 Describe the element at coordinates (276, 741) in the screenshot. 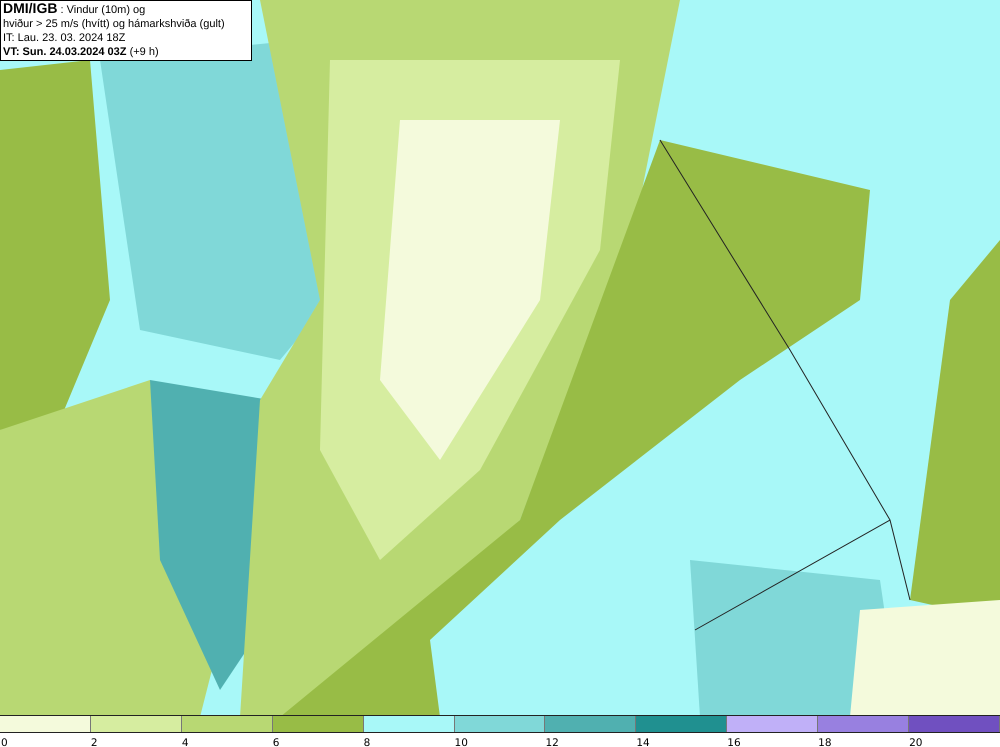

I see `legend-label: 6` at that location.